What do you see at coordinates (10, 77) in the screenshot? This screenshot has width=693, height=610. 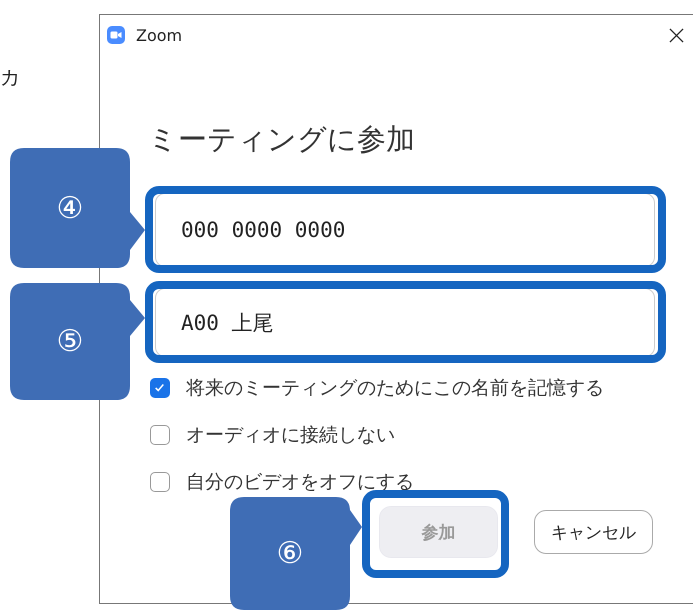 I see `cut-off-text: カ` at bounding box center [10, 77].